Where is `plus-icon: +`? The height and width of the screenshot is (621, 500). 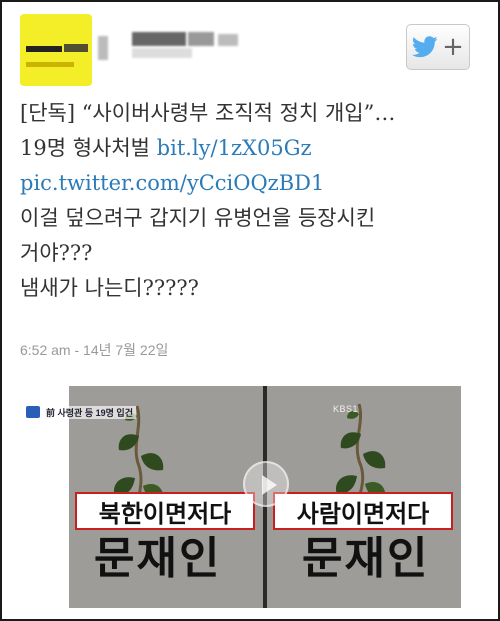 plus-icon: + is located at coordinates (453, 47).